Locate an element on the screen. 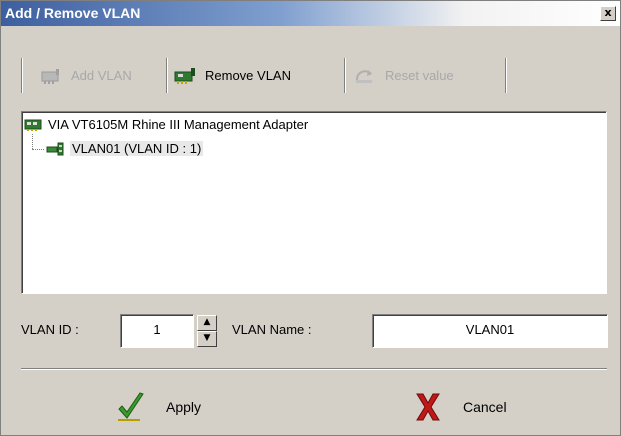 The image size is (621, 436). reset-value-label: Reset value is located at coordinates (419, 75).